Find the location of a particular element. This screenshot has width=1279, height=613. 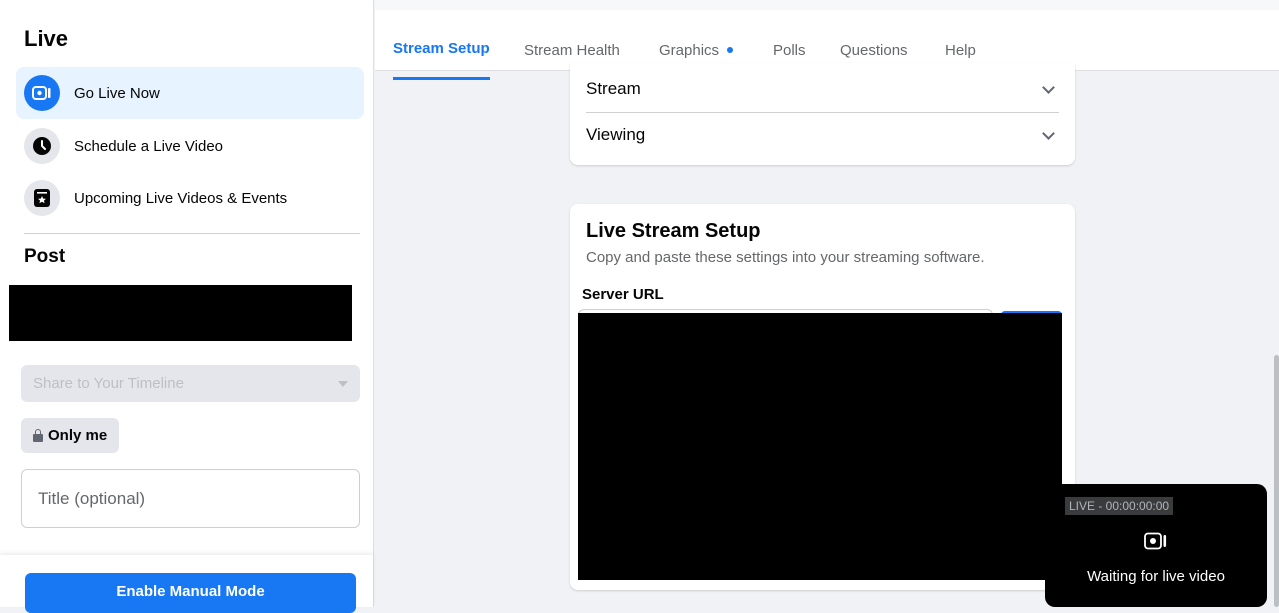

caret-down-icon is located at coordinates (343, 383).